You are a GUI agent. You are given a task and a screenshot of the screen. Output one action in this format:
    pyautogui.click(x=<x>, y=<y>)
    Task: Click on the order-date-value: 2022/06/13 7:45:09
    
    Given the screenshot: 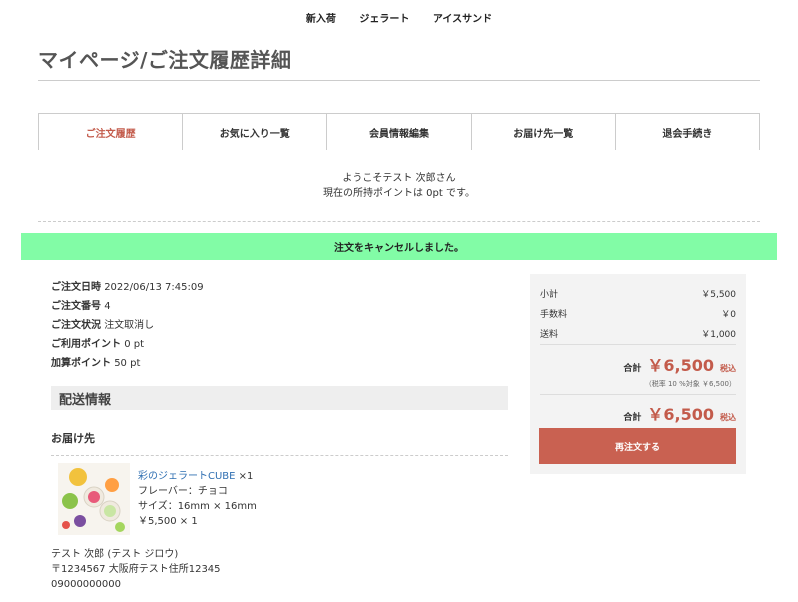 What is the action you would take?
    pyautogui.click(x=154, y=287)
    